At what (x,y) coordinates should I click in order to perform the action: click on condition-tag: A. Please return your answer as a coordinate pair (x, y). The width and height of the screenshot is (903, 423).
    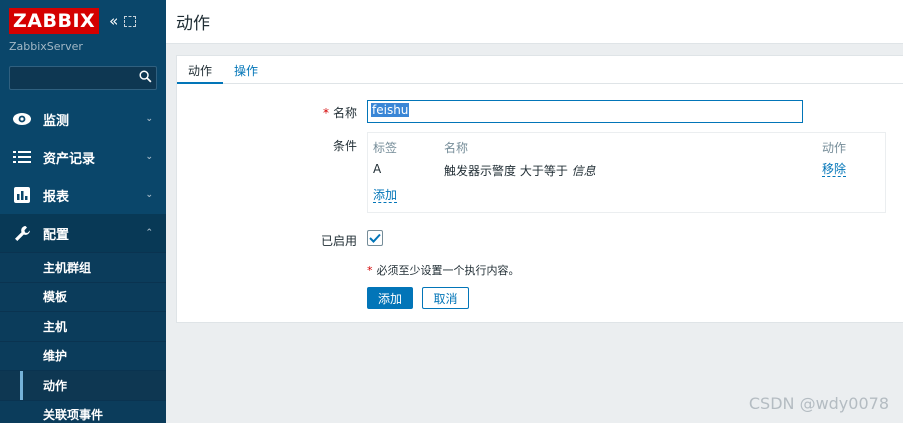
    Looking at the image, I should click on (377, 169).